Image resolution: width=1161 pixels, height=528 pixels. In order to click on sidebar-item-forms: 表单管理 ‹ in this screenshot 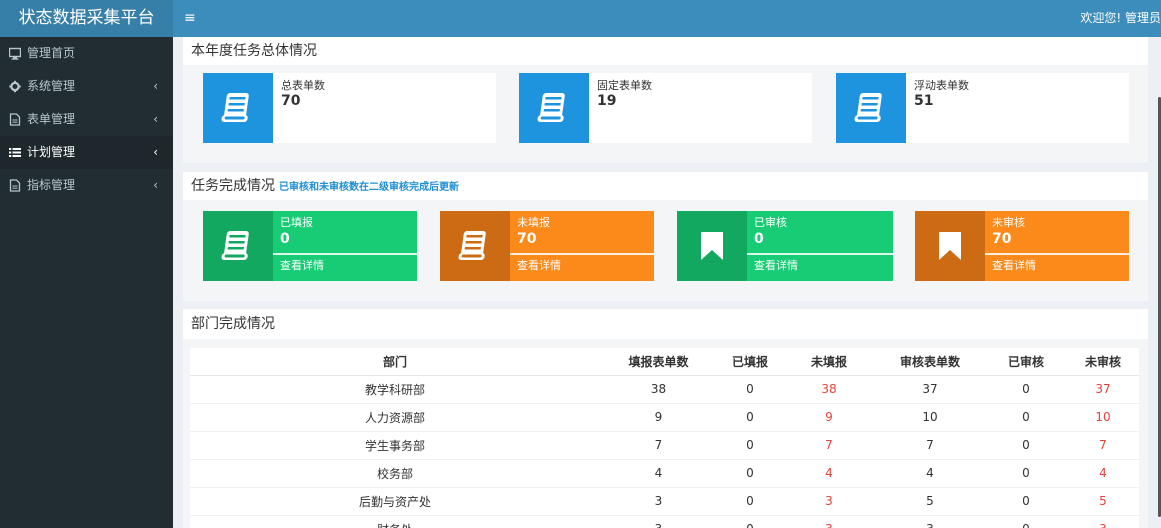, I will do `click(86, 119)`.